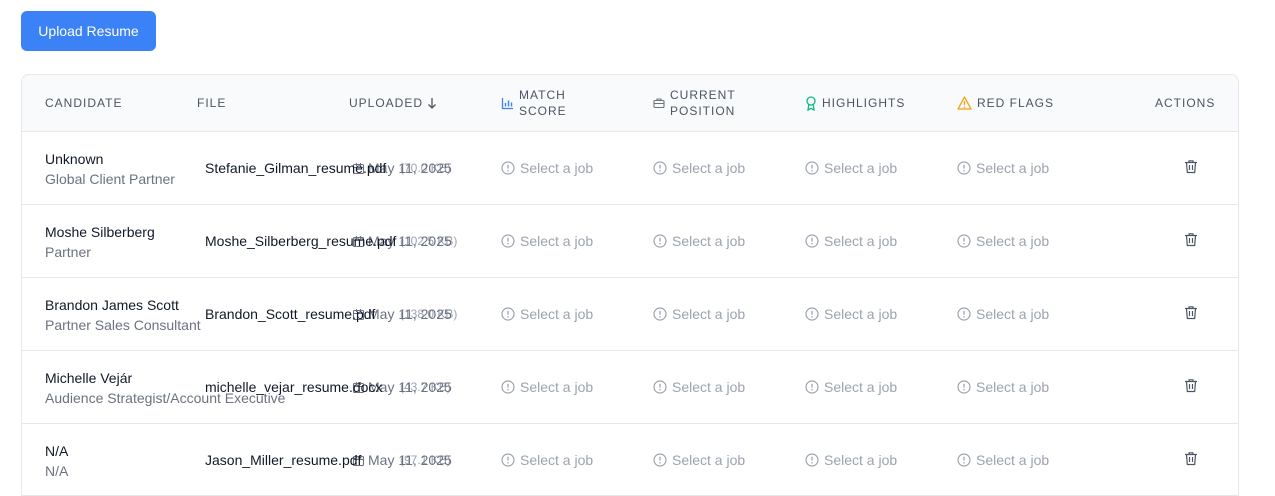  What do you see at coordinates (83, 103) in the screenshot?
I see `column-header-candidate: CANDIDATE` at bounding box center [83, 103].